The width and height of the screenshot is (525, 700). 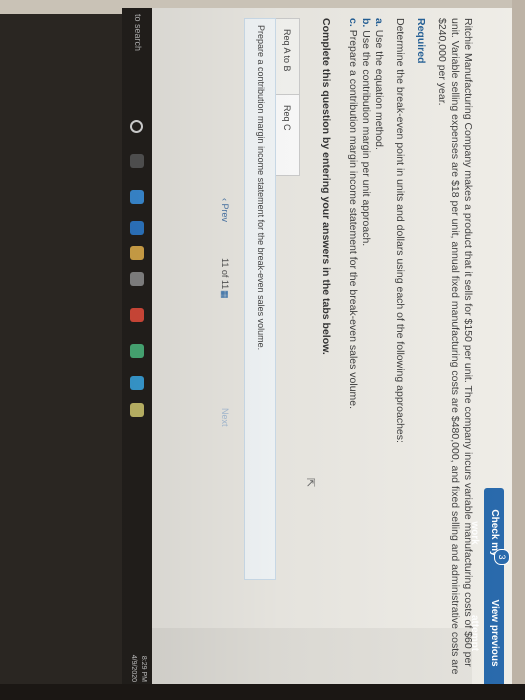 What do you see at coordinates (137, 279) in the screenshot?
I see `people-icon` at bounding box center [137, 279].